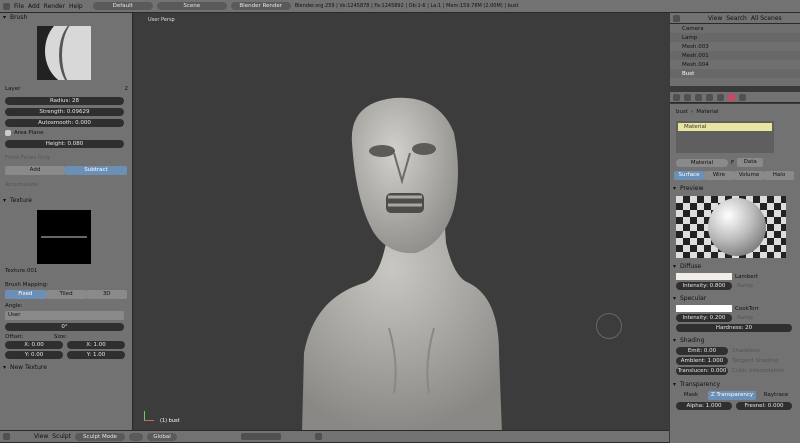  I want to click on trans-raytrace: Raytrace, so click(776, 395).